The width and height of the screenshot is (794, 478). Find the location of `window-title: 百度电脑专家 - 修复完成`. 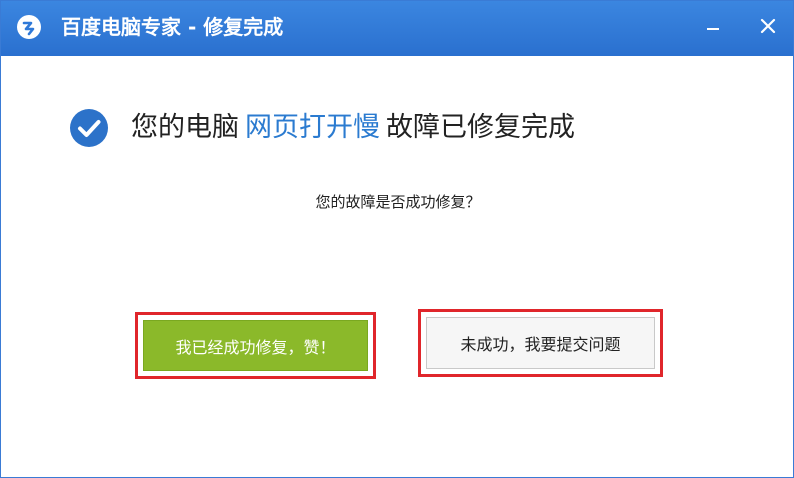

window-title: 百度电脑专家 - 修复完成 is located at coordinates (172, 27).